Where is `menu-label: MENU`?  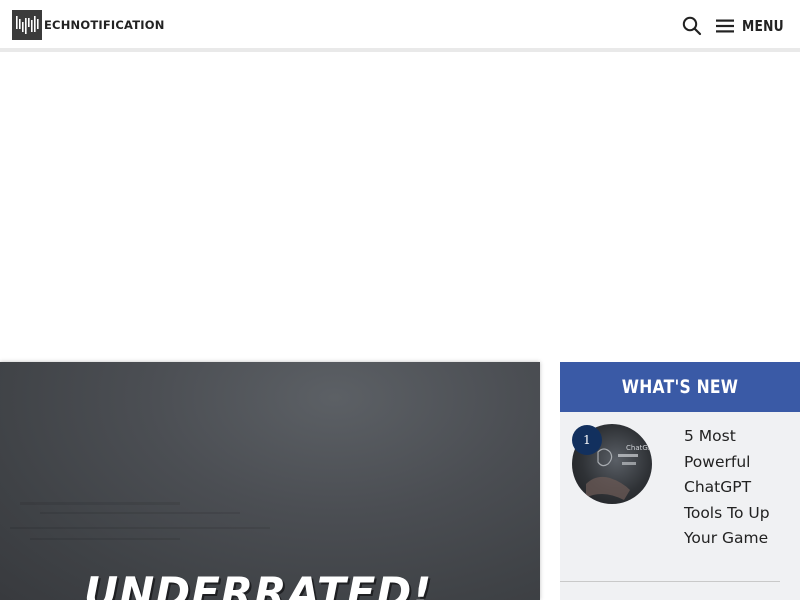 menu-label: MENU is located at coordinates (763, 26).